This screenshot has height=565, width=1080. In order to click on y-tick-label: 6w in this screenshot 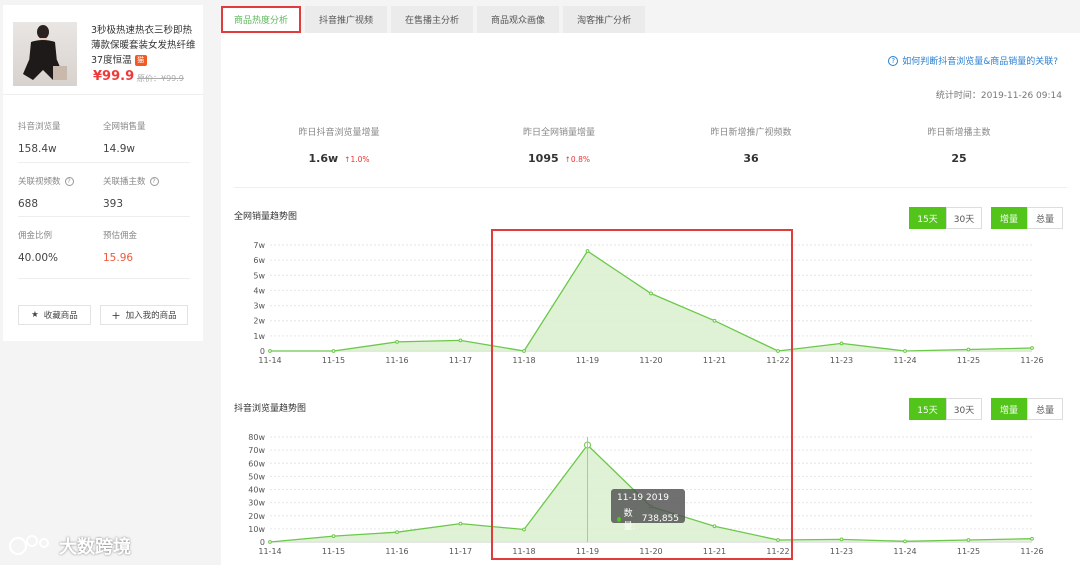, I will do `click(259, 260)`.